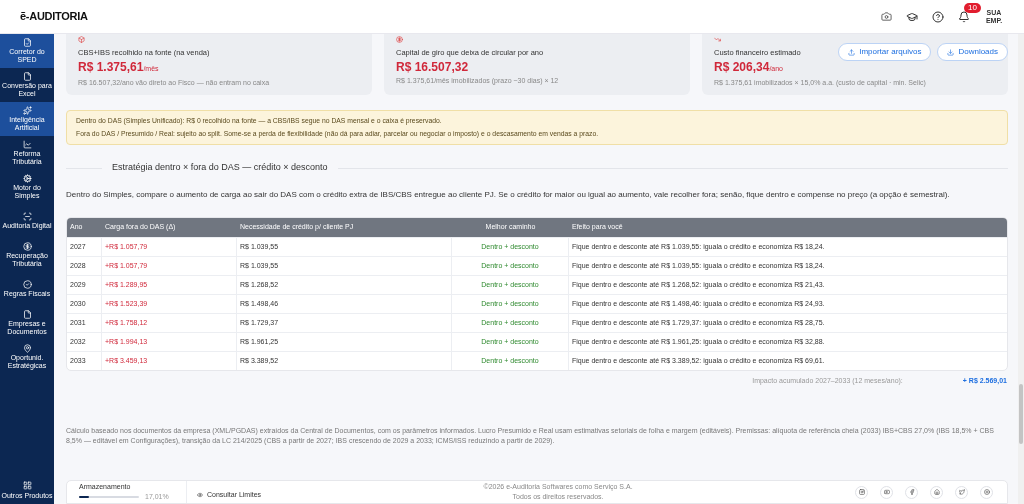 The image size is (1024, 504). I want to click on box-icon, so click(81, 39).